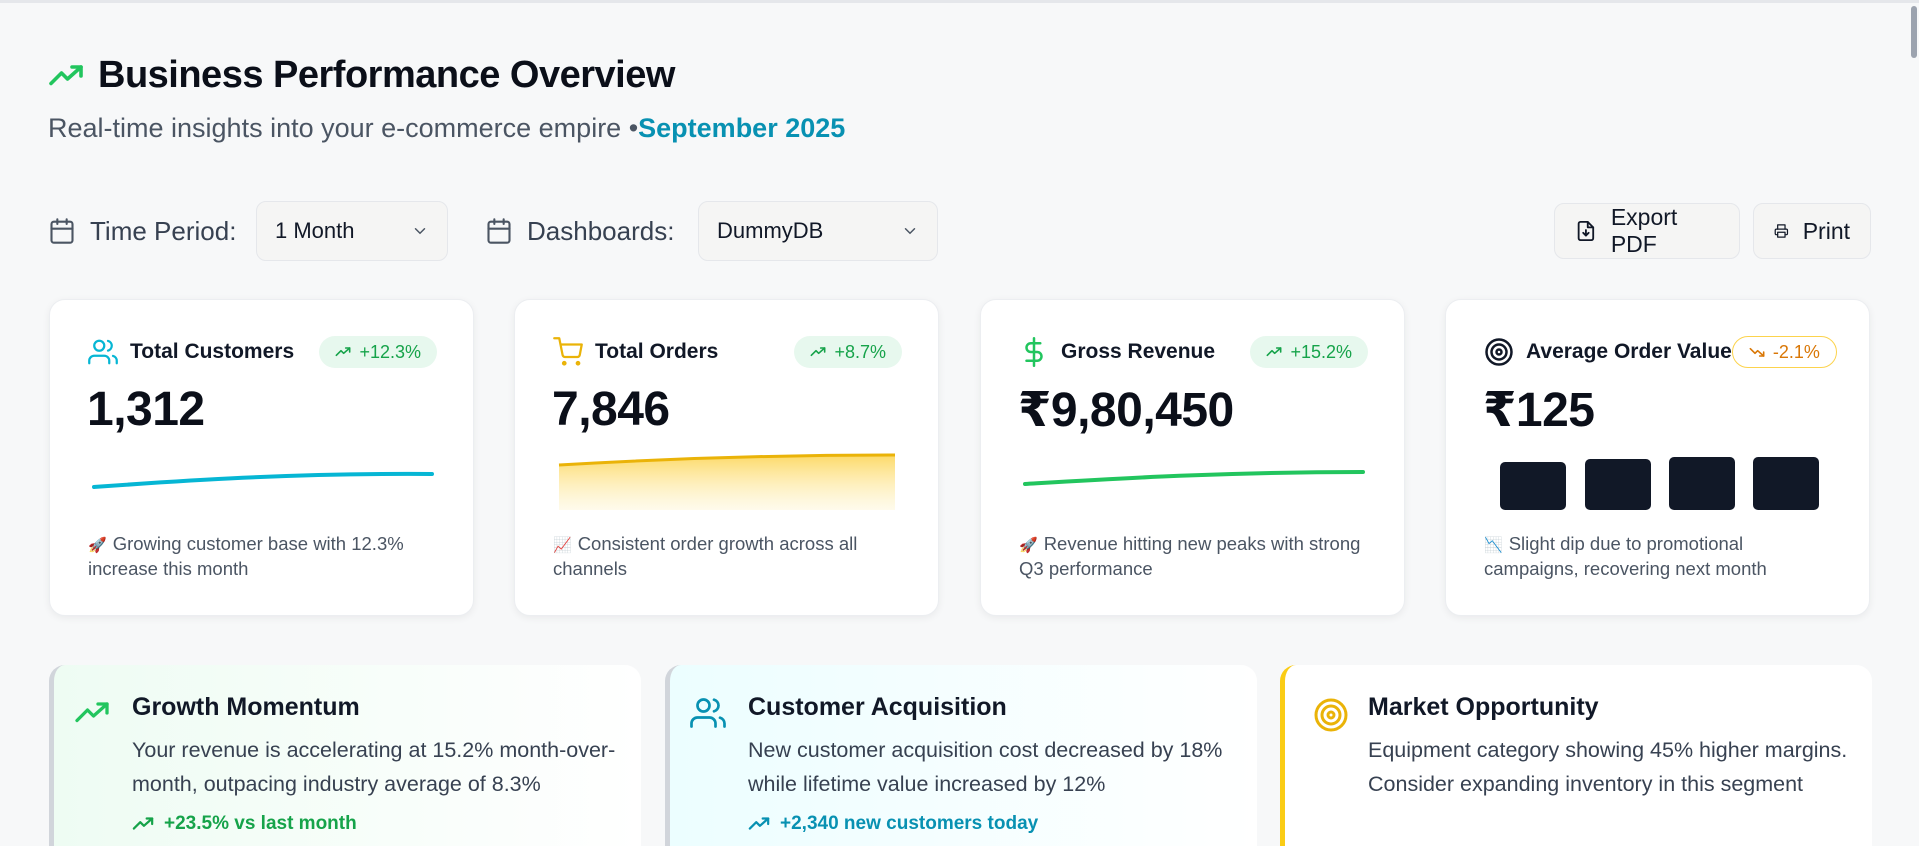  What do you see at coordinates (1321, 351) in the screenshot?
I see `trend-badge-value: +15.2%` at bounding box center [1321, 351].